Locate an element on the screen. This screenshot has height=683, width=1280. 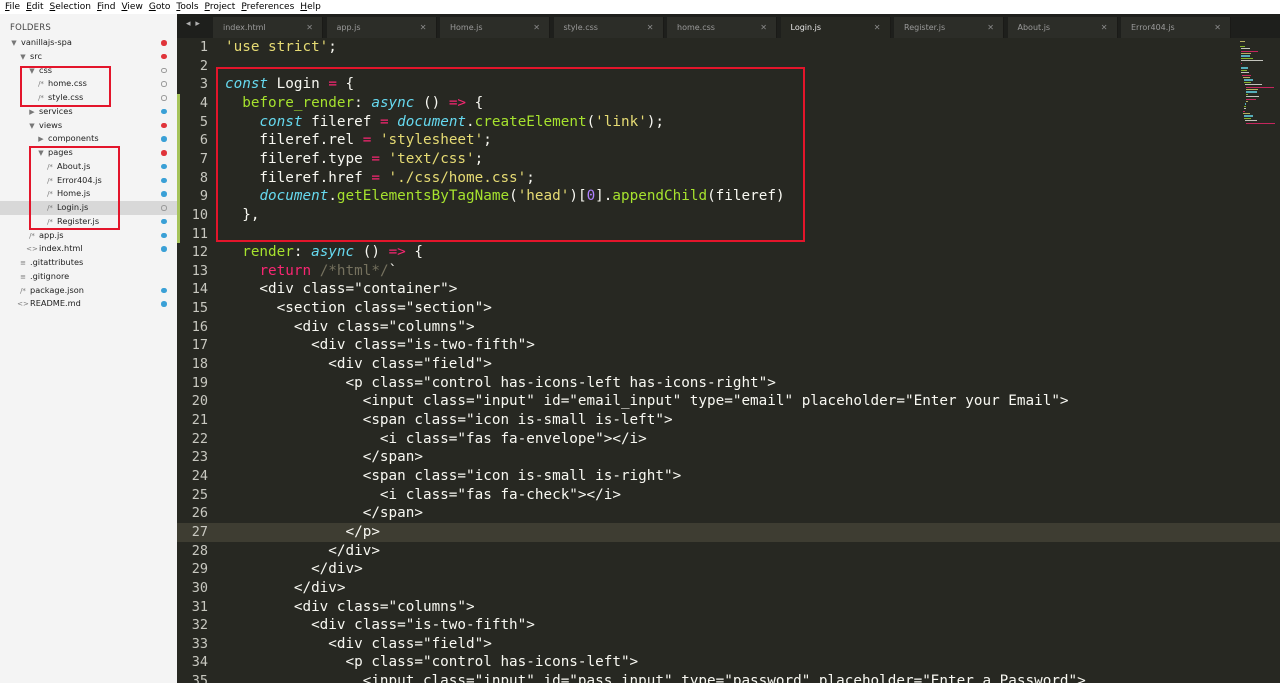
tab-label: Register.js is located at coordinates (925, 27).